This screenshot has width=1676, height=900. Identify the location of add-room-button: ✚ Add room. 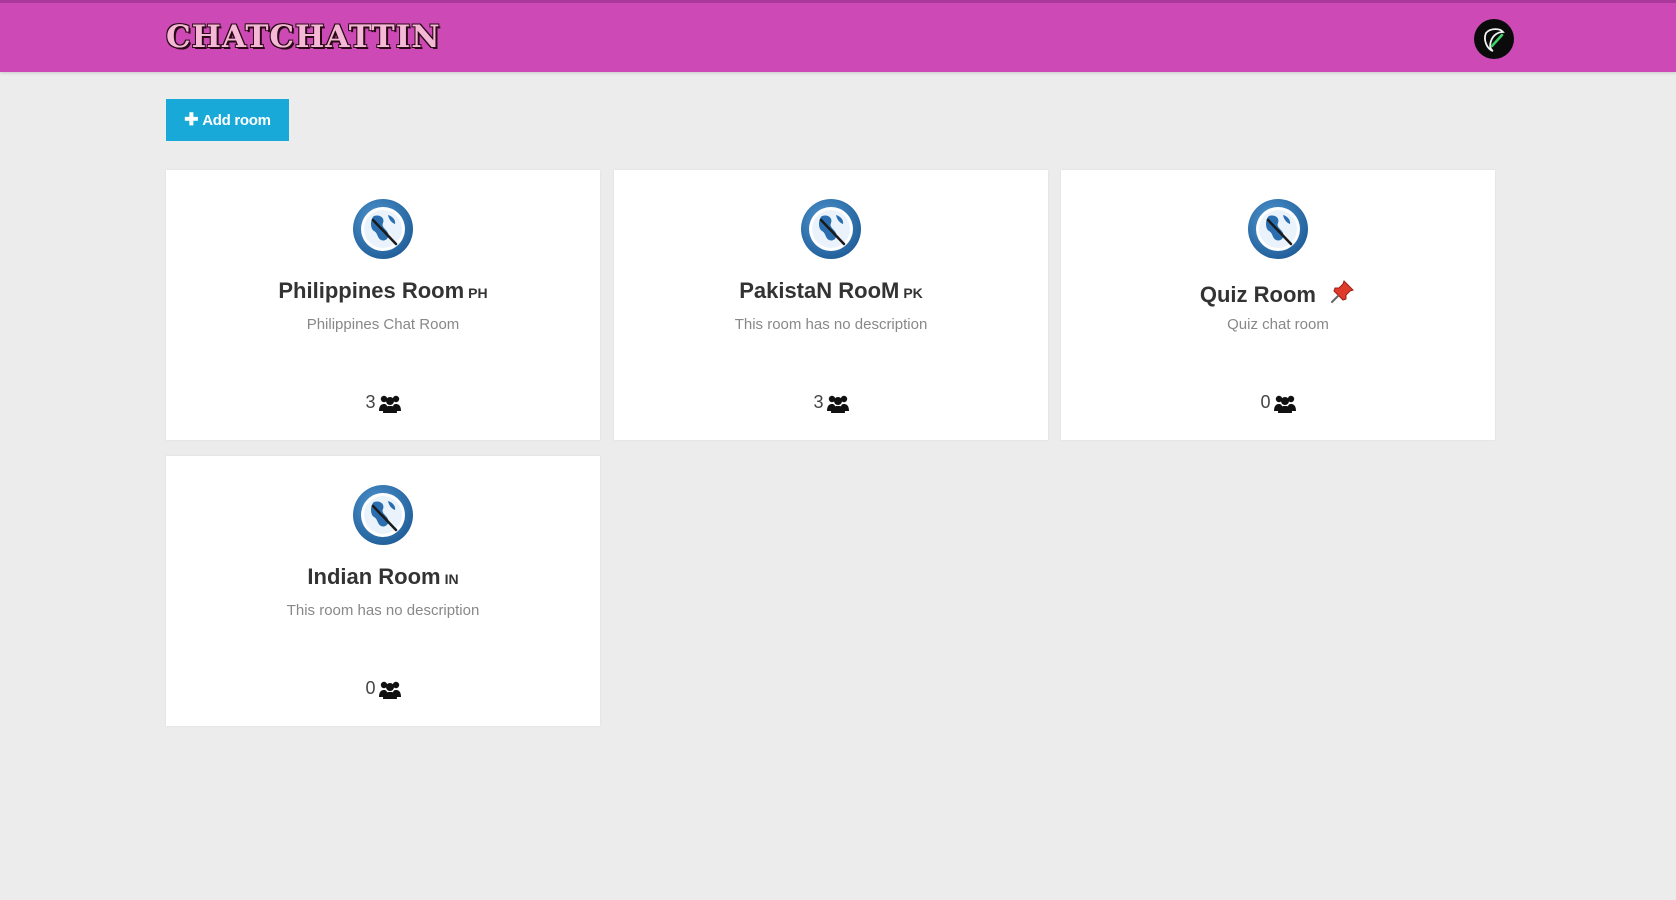
(227, 120).